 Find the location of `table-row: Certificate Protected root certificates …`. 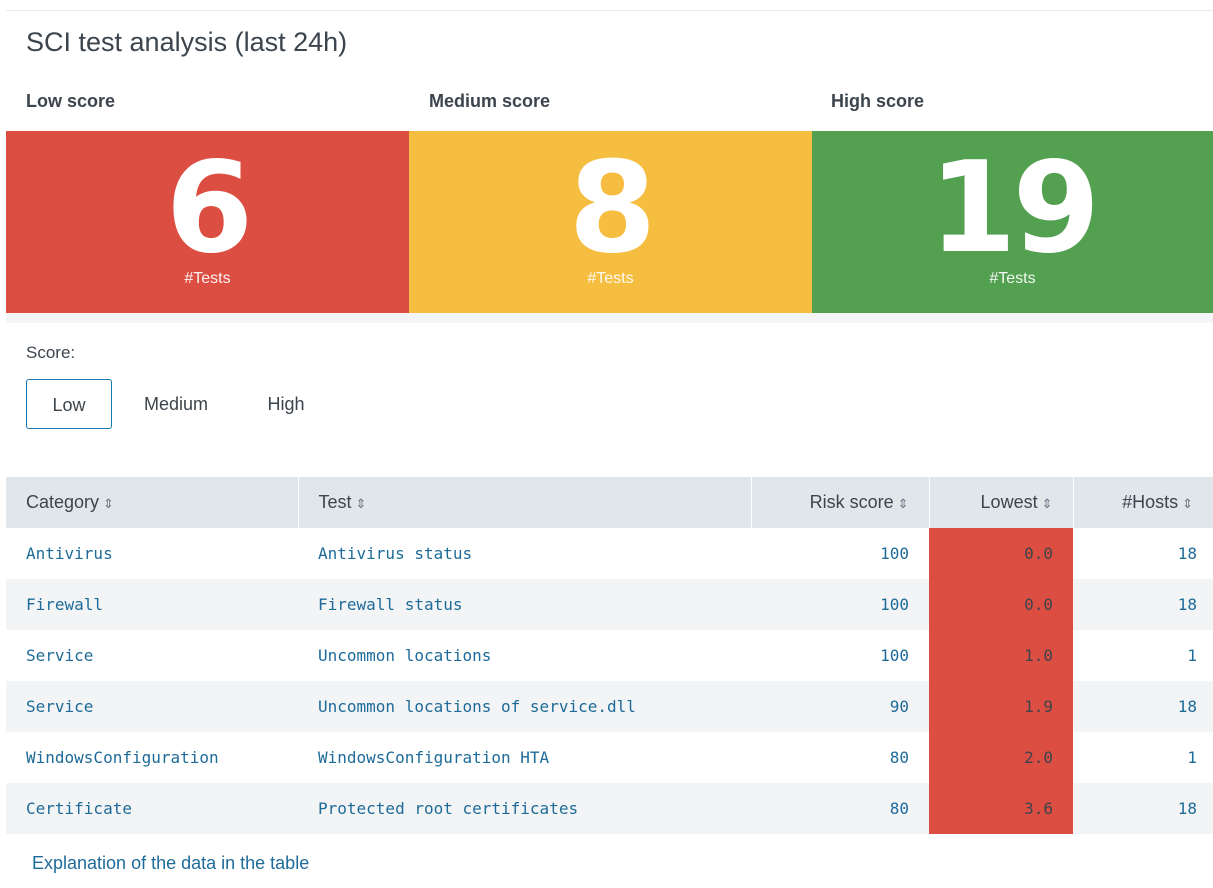

table-row: Certificate Protected root certificates … is located at coordinates (609, 808).